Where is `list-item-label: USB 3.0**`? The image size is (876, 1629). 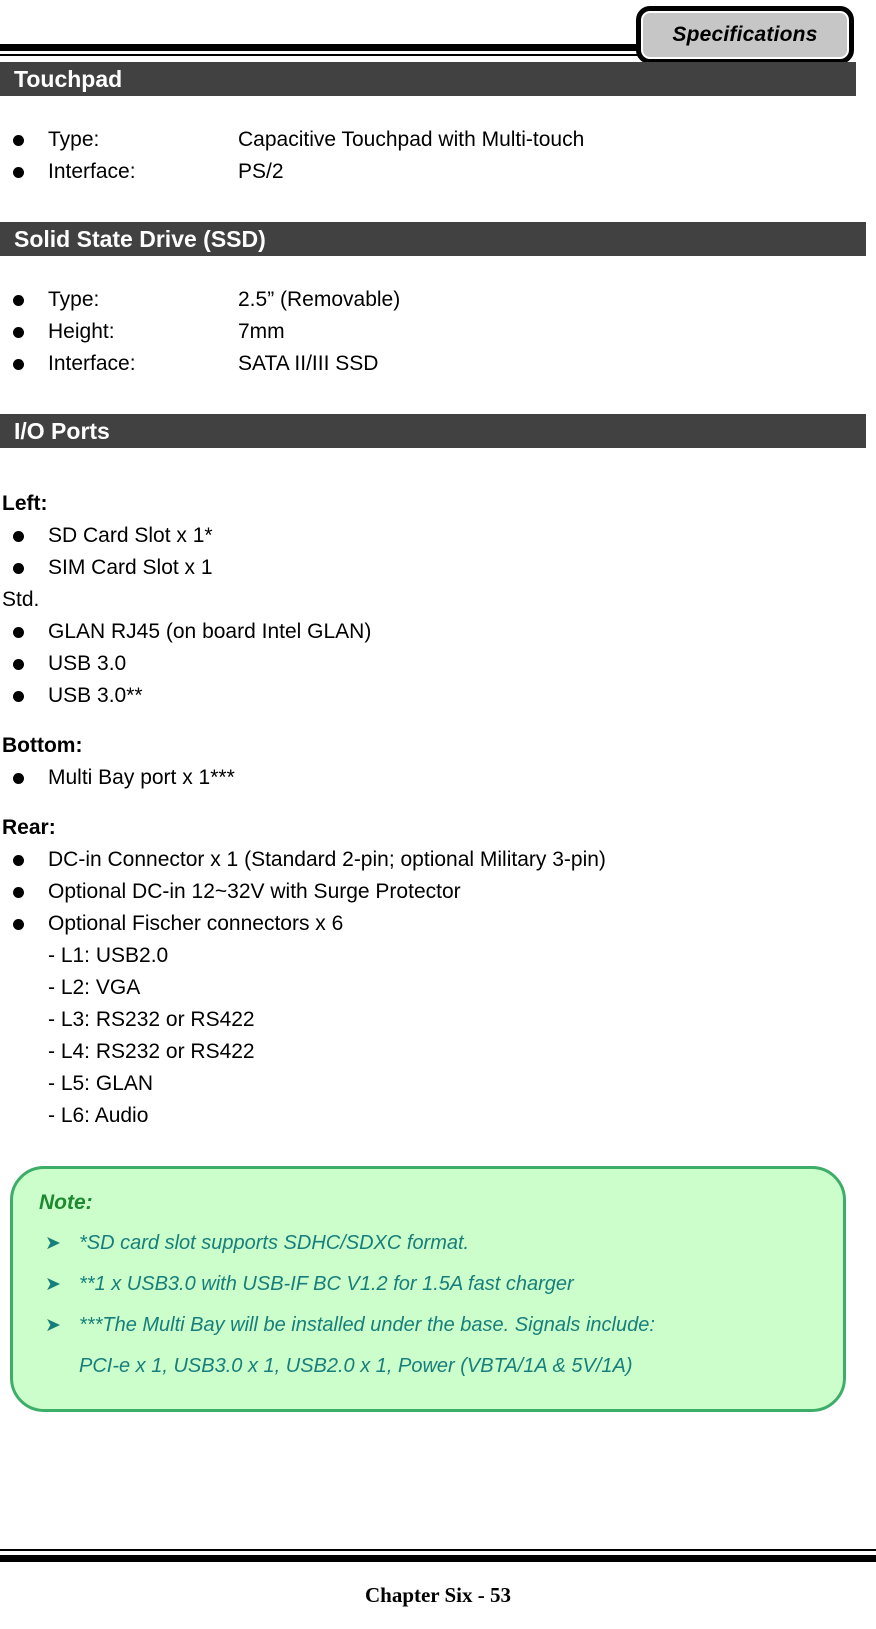 list-item-label: USB 3.0** is located at coordinates (95, 695).